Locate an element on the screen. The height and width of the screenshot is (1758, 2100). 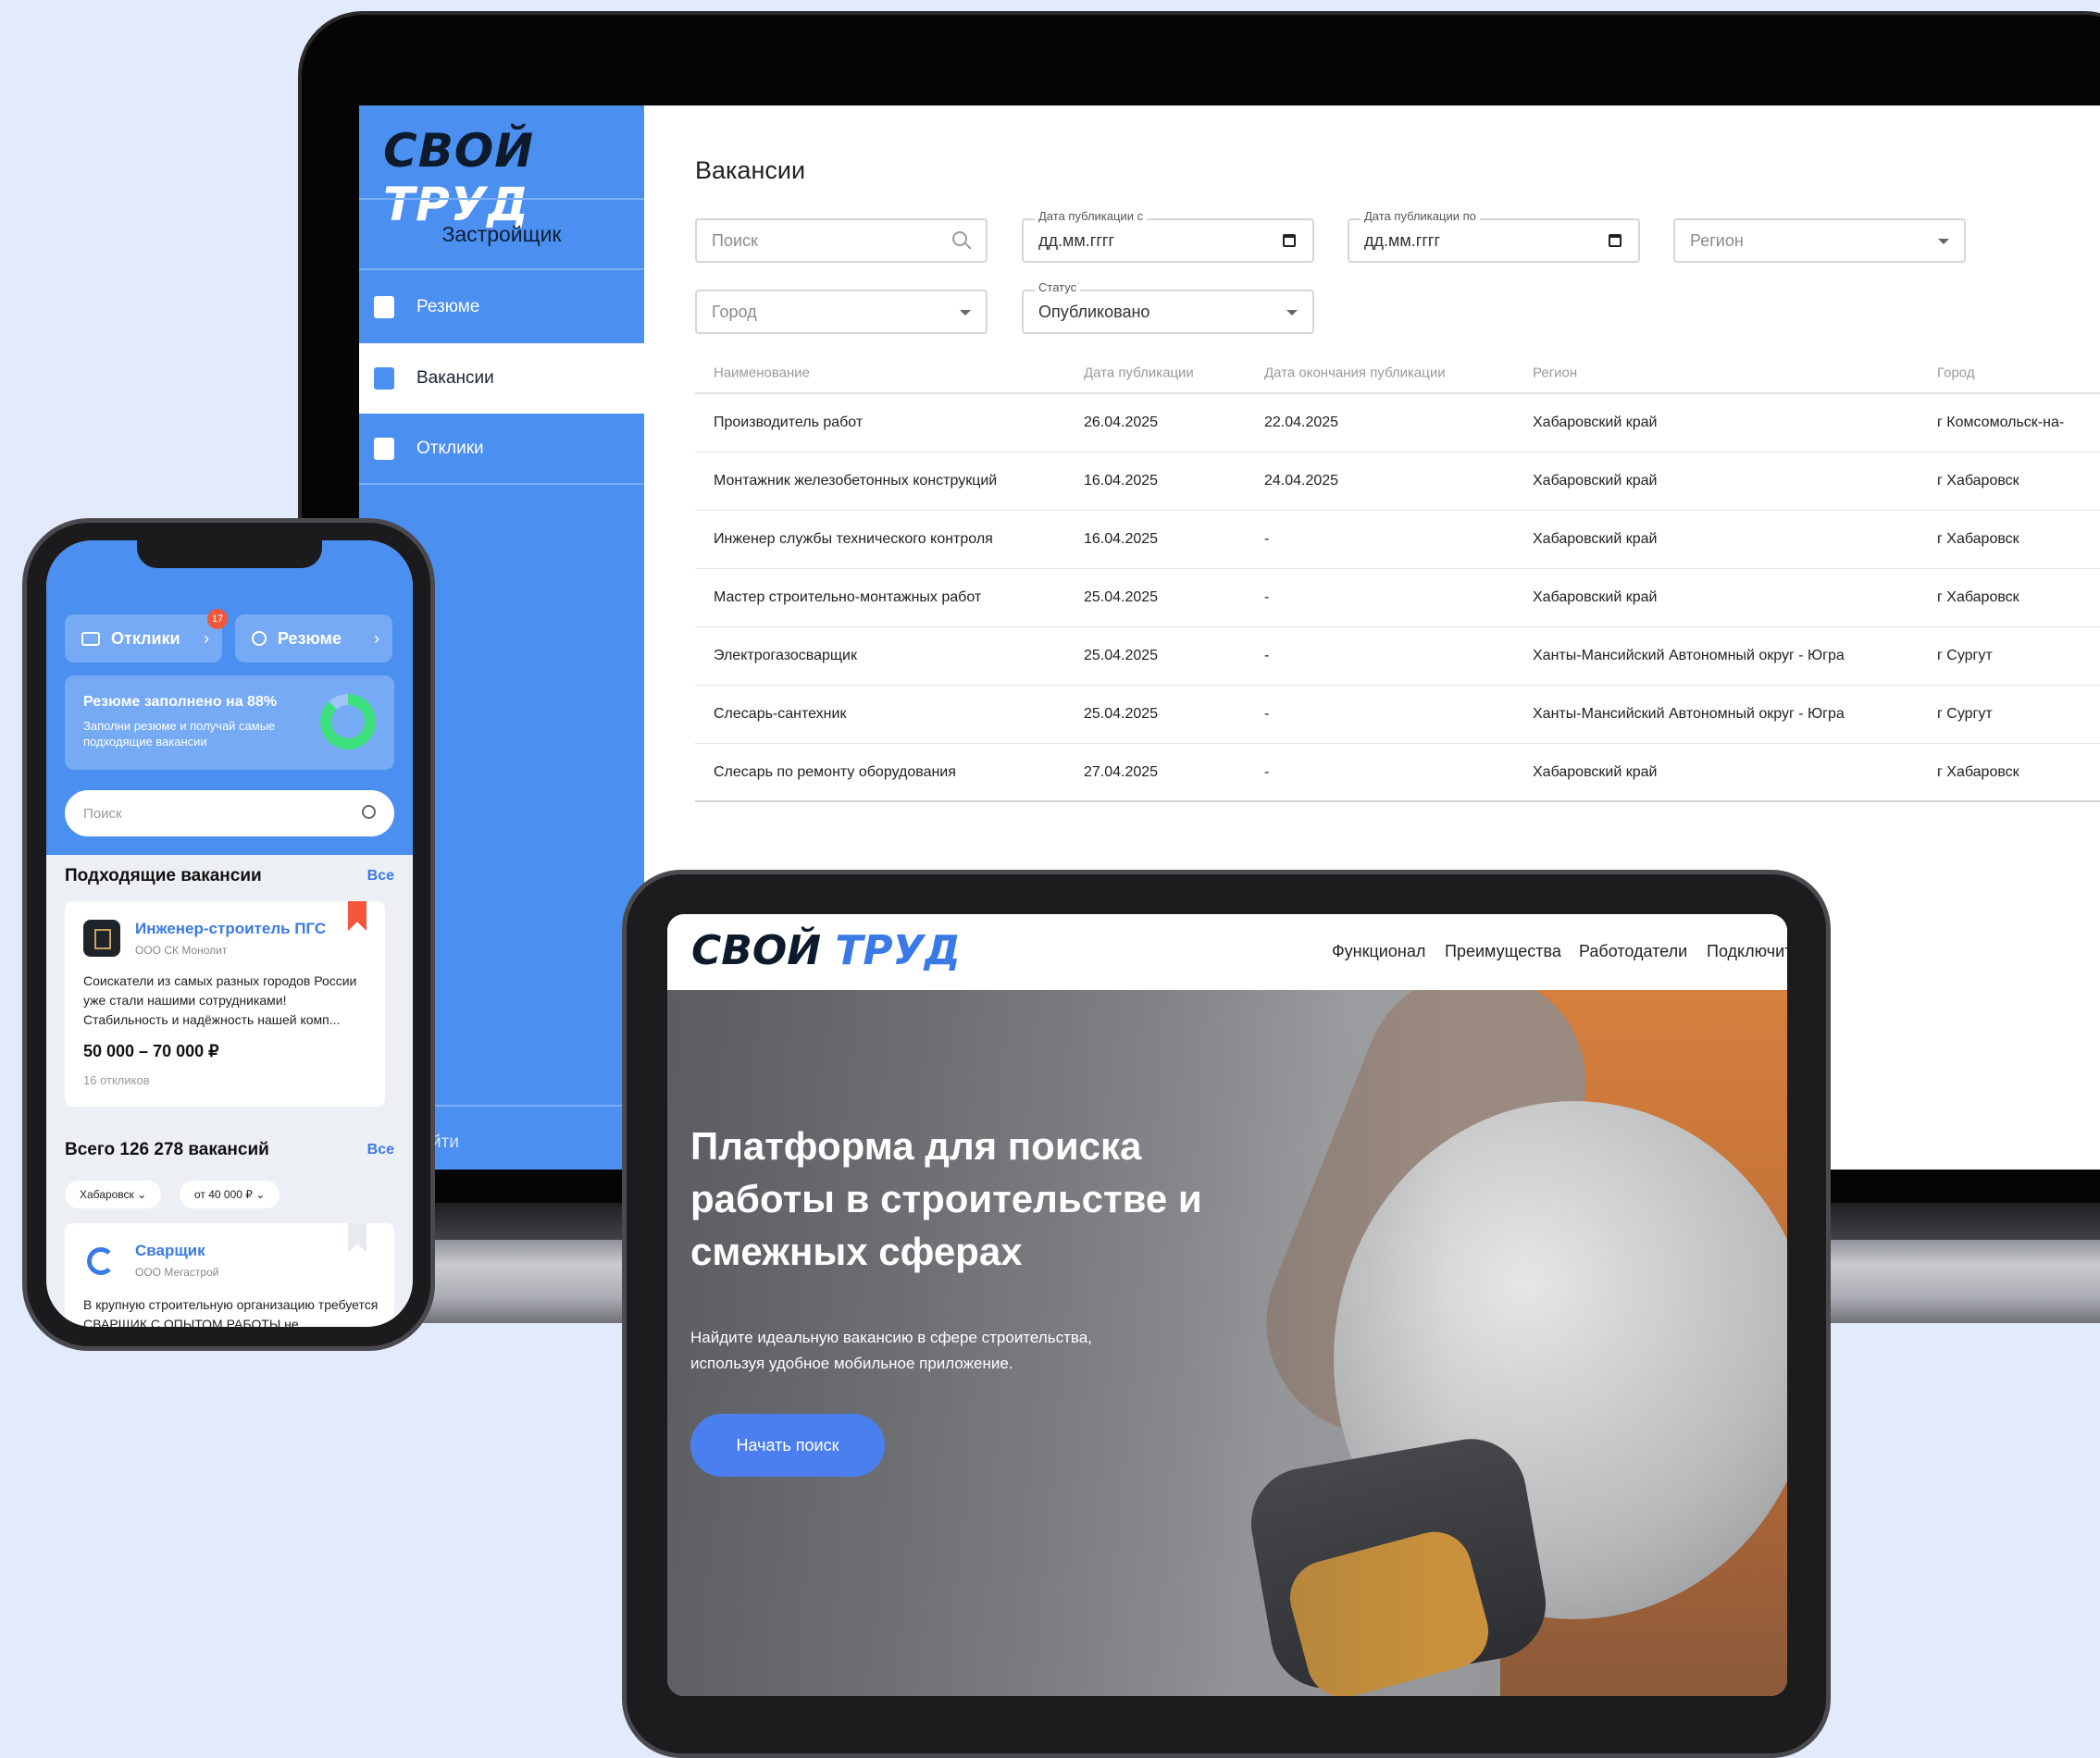
responses-count: 16 откликов is located at coordinates (116, 1080).